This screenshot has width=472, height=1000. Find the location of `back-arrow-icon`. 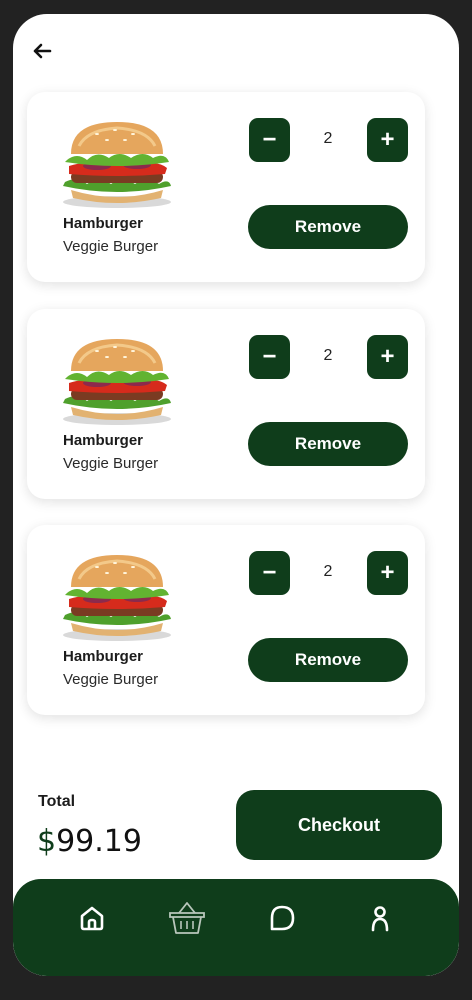

back-arrow-icon is located at coordinates (42, 51).